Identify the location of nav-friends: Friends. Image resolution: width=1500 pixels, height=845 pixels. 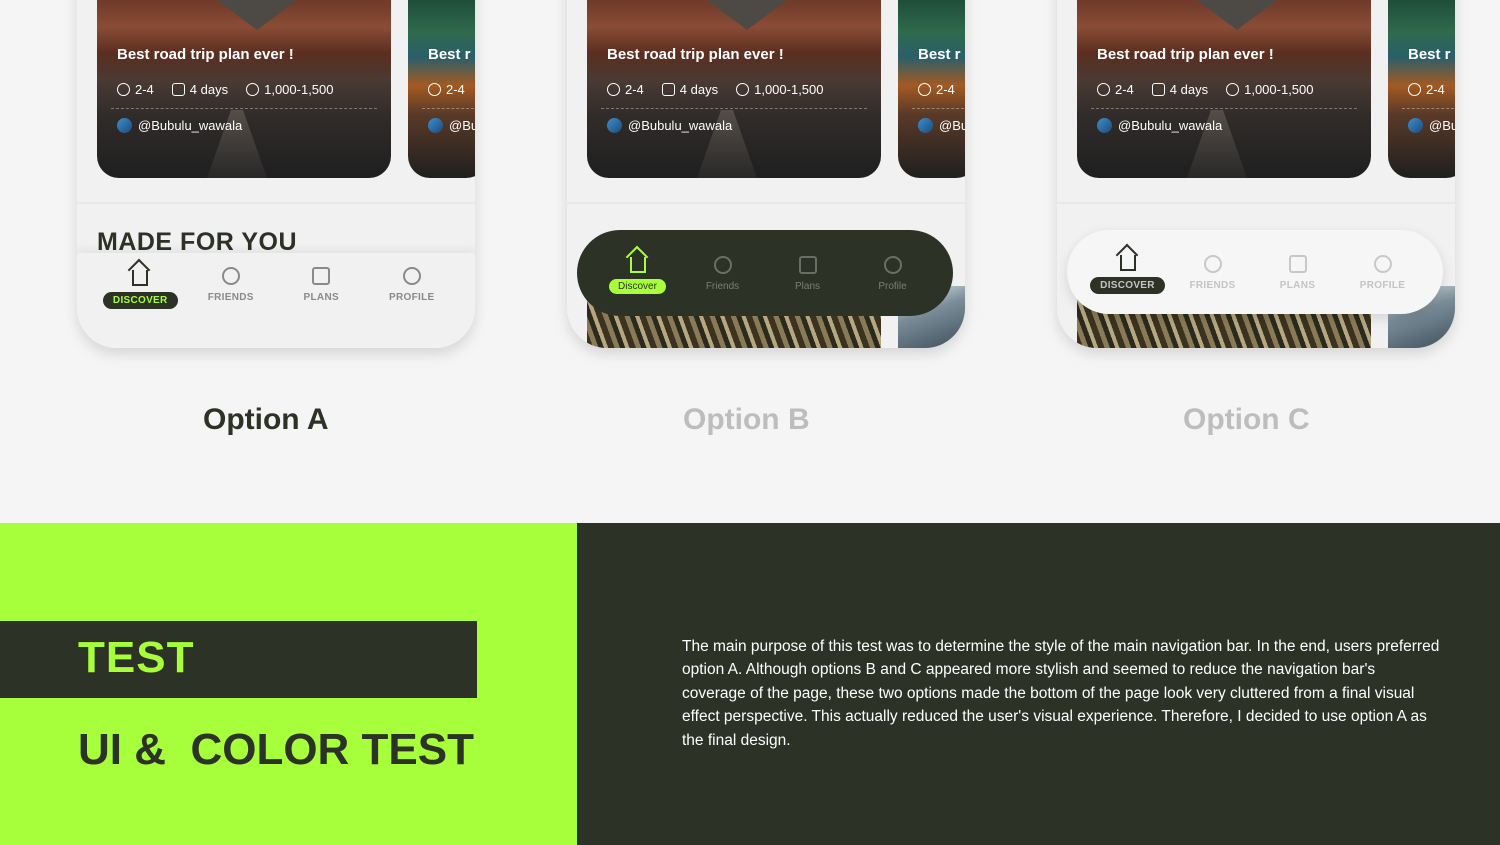
(723, 273).